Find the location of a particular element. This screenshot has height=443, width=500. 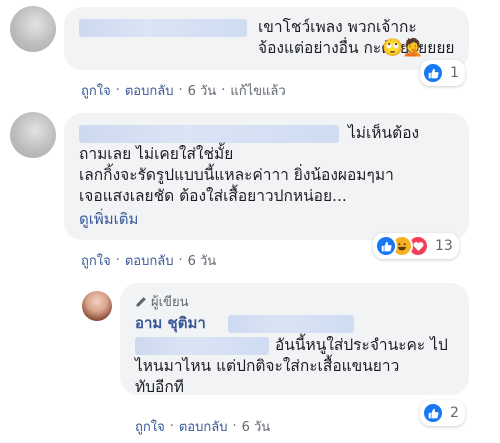

reaction-count: 2 is located at coordinates (454, 413).